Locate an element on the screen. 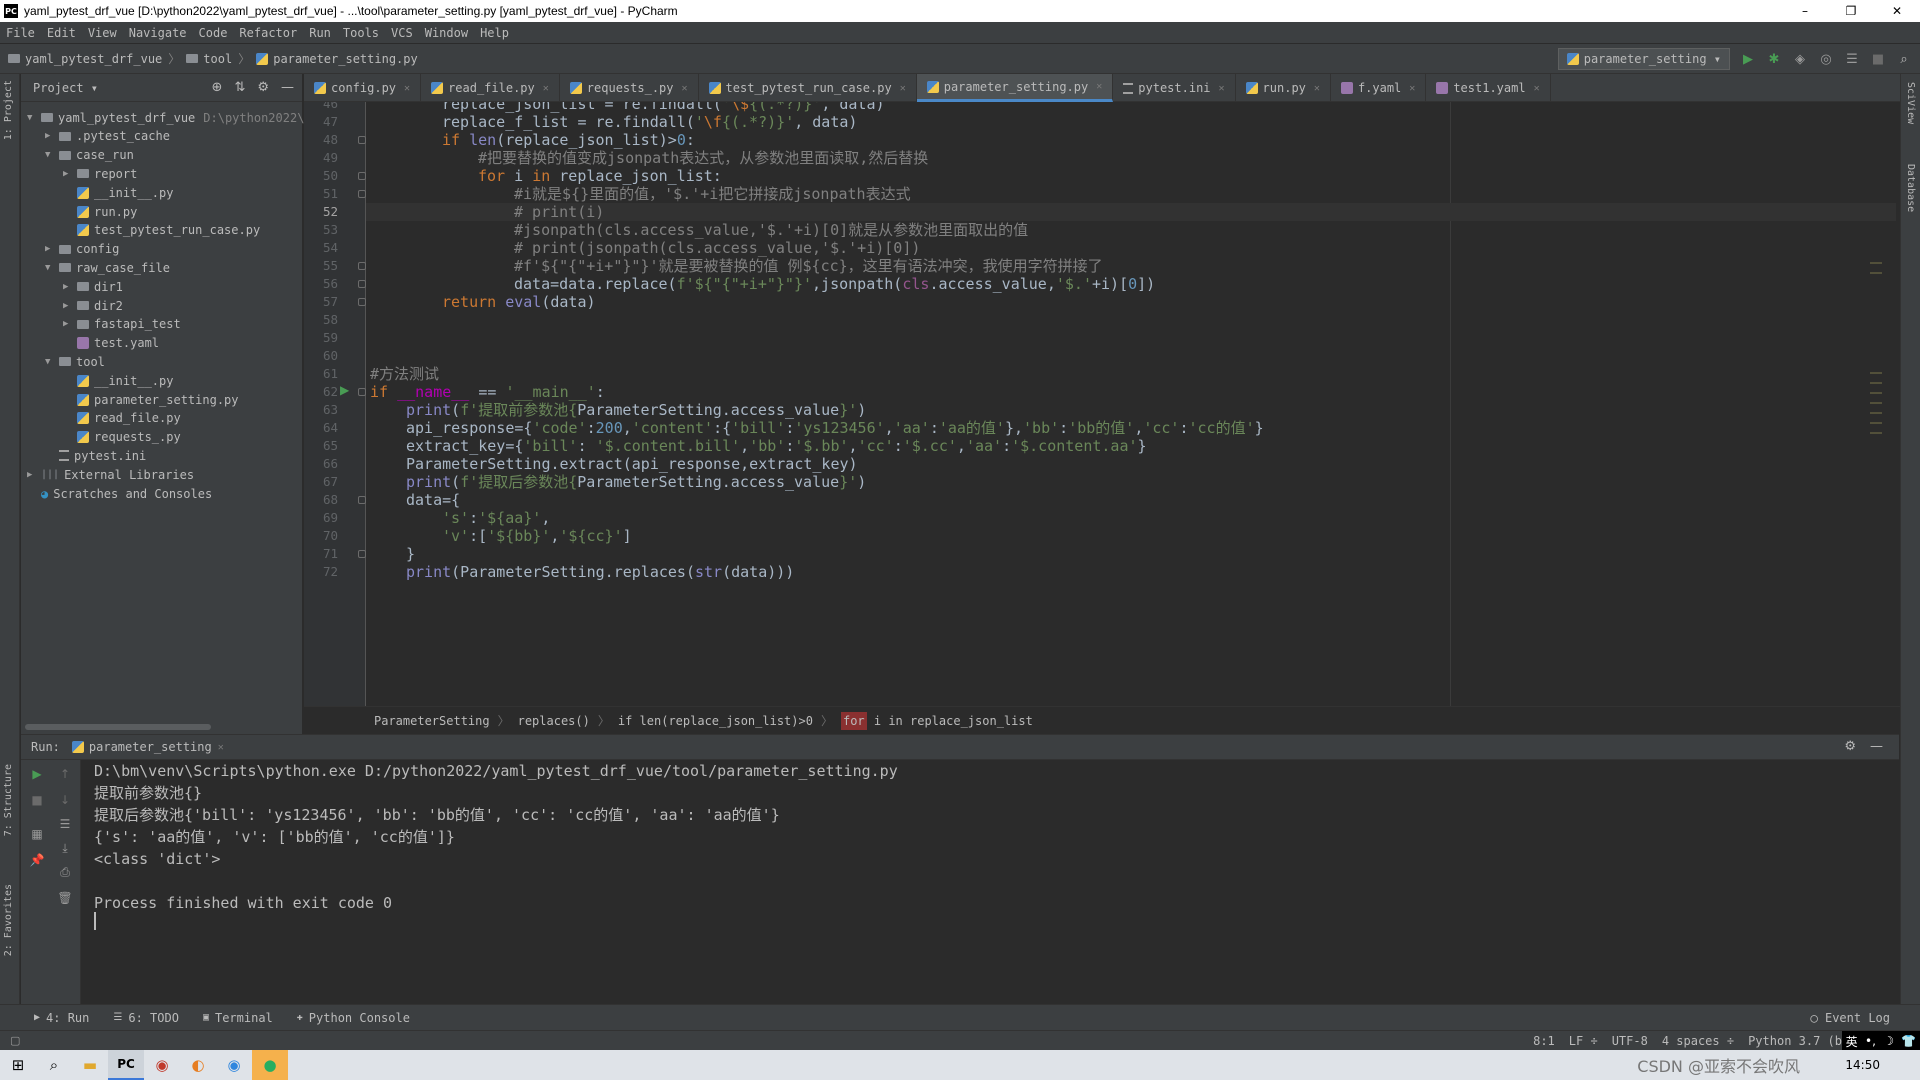 The height and width of the screenshot is (1080, 1920). menu-edit: Edit is located at coordinates (61, 33).